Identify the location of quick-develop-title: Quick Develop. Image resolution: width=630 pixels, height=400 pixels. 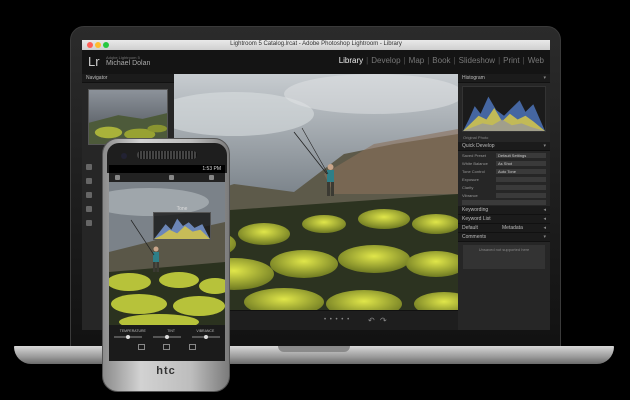
(478, 146).